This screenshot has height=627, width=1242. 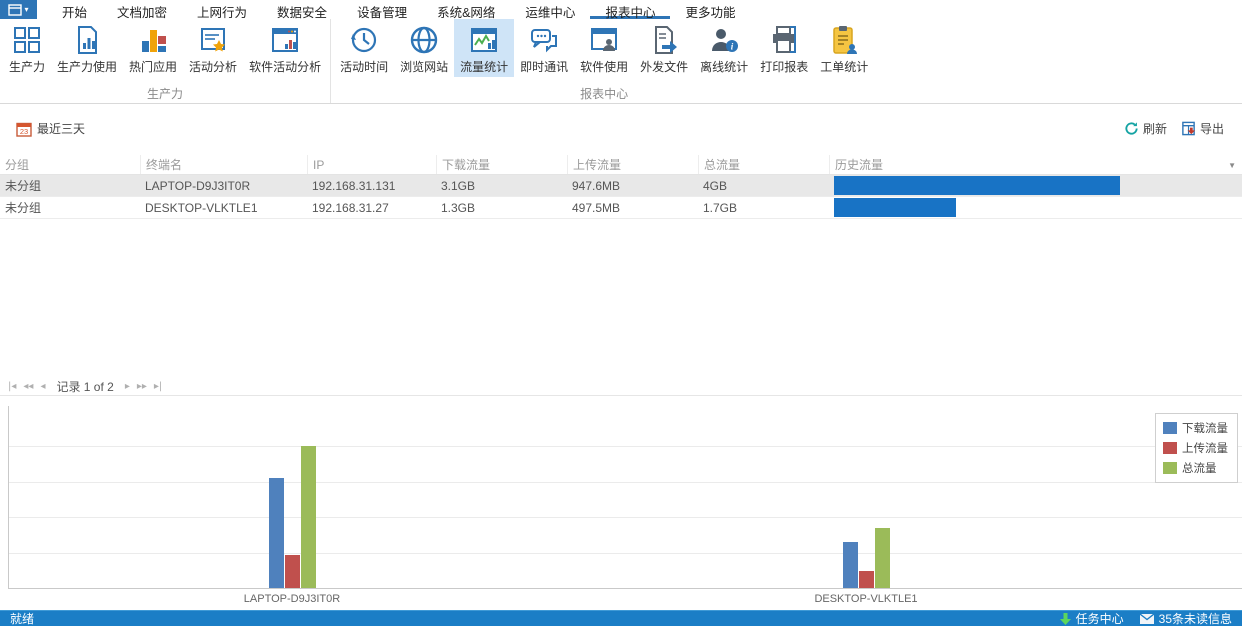 What do you see at coordinates (424, 40) in the screenshot?
I see `globe-icon` at bounding box center [424, 40].